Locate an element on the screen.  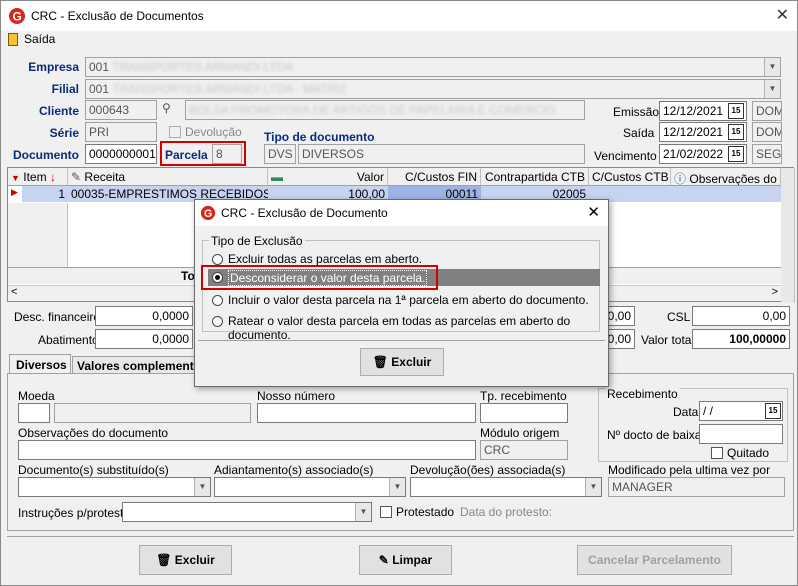
adiantamento-select: ▼ is located at coordinates (310, 487).